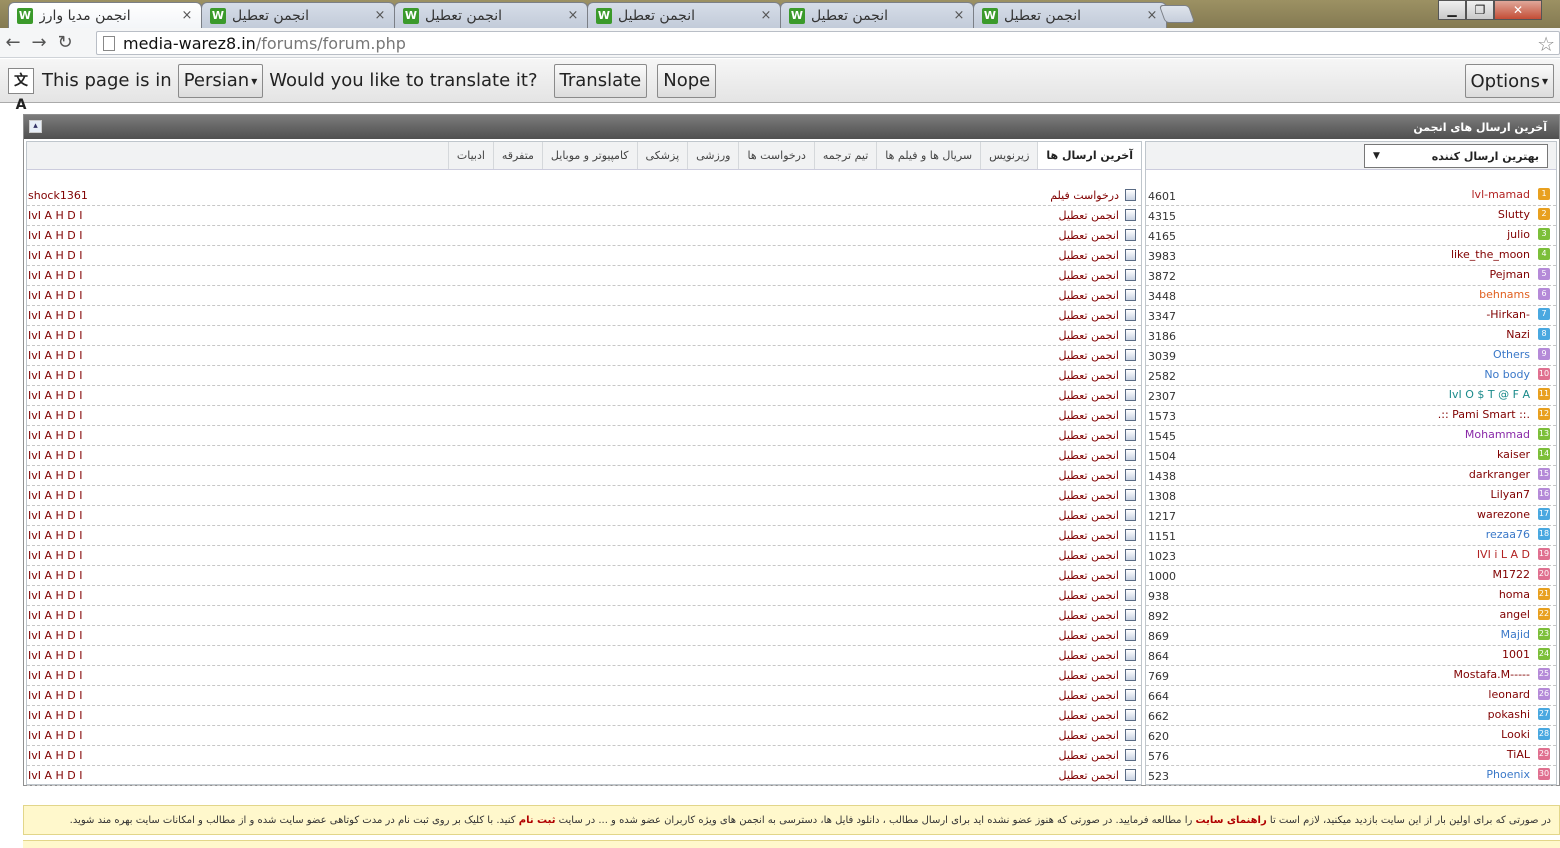  I want to click on back-icon: ←, so click(13, 42).